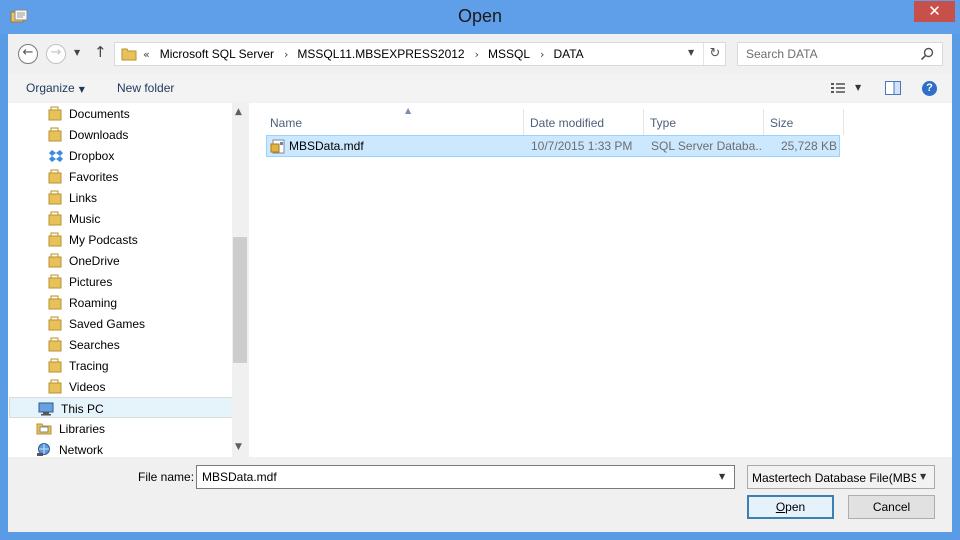 Image resolution: width=960 pixels, height=540 pixels. I want to click on nav-item-music: Music, so click(120, 218).